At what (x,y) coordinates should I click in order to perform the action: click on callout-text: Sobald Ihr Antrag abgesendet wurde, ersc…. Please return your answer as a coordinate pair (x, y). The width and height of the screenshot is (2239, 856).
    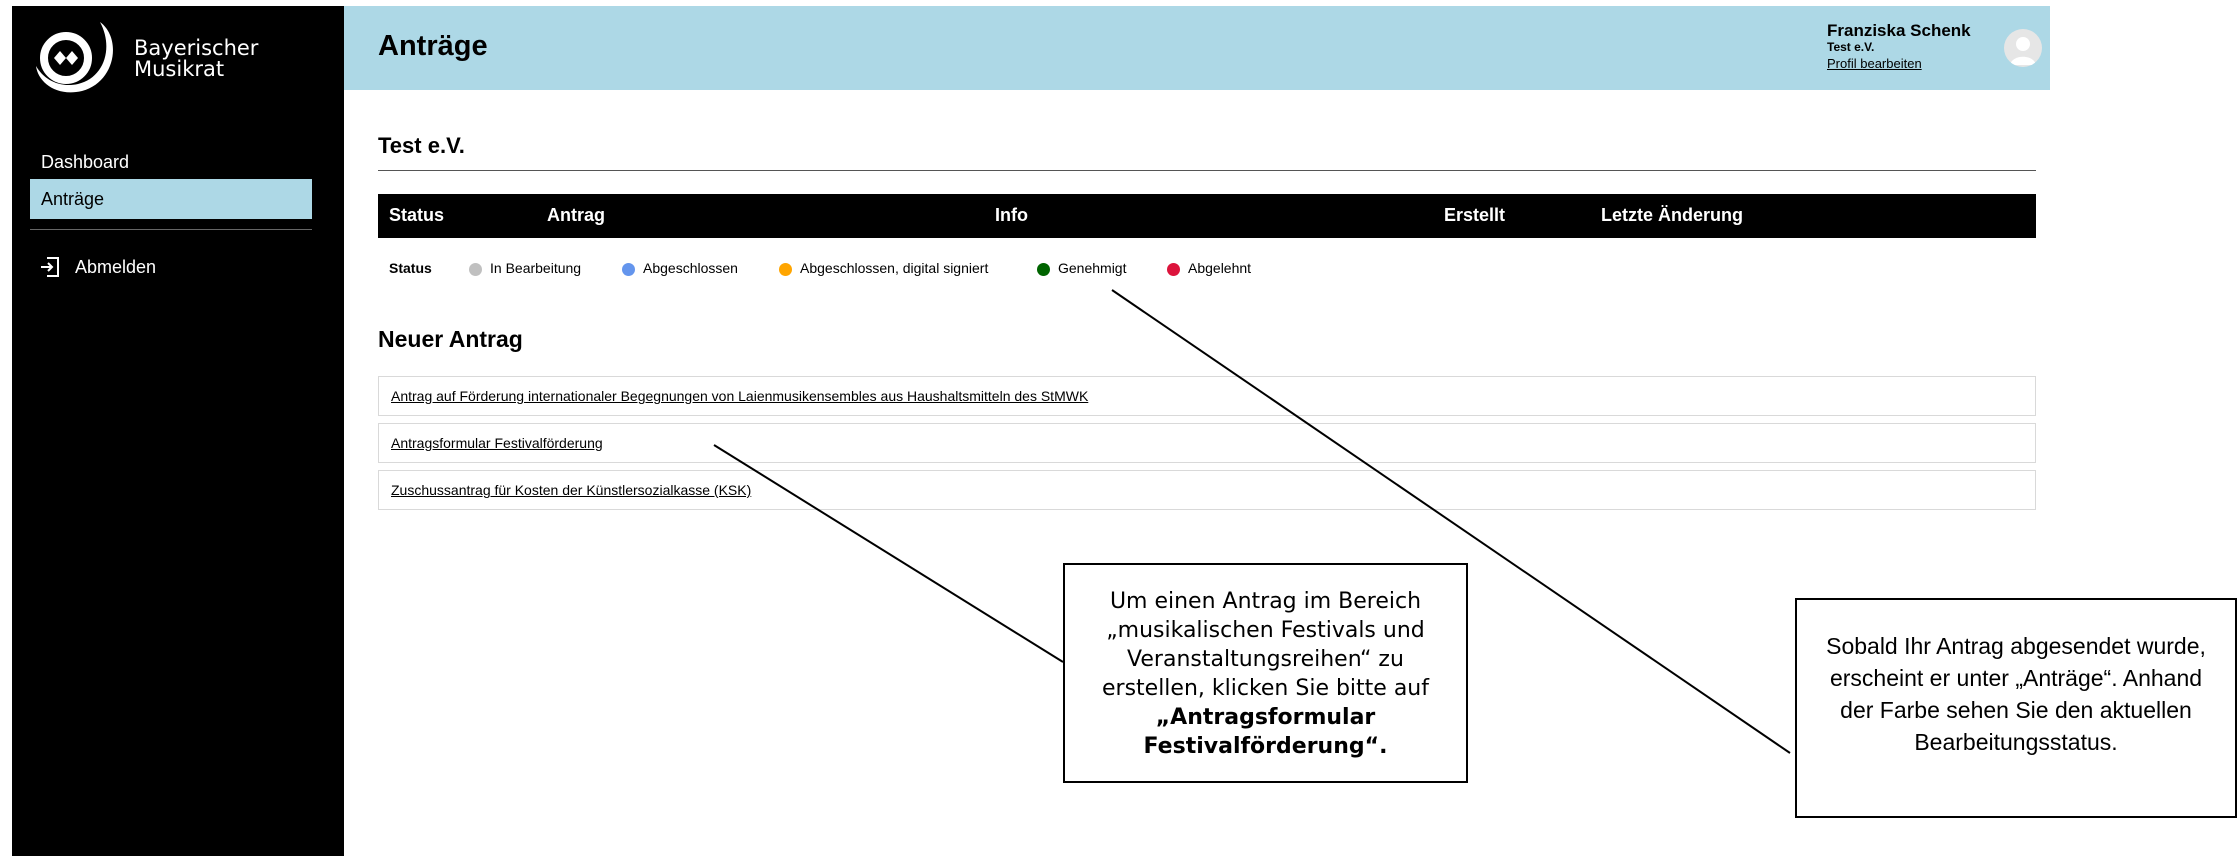
    Looking at the image, I should click on (2016, 694).